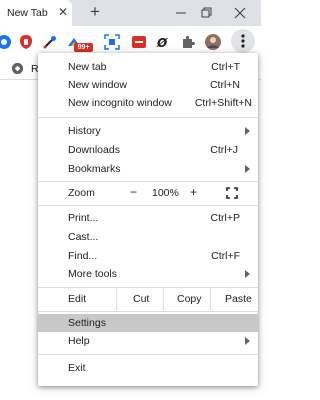 The width and height of the screenshot is (320, 400). Describe the element at coordinates (188, 42) in the screenshot. I see `puzzle-icon` at that location.